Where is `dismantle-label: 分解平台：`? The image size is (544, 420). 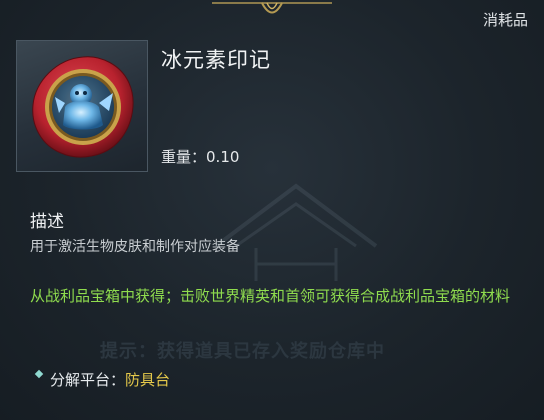
dismantle-label: 分解平台： is located at coordinates (88, 380).